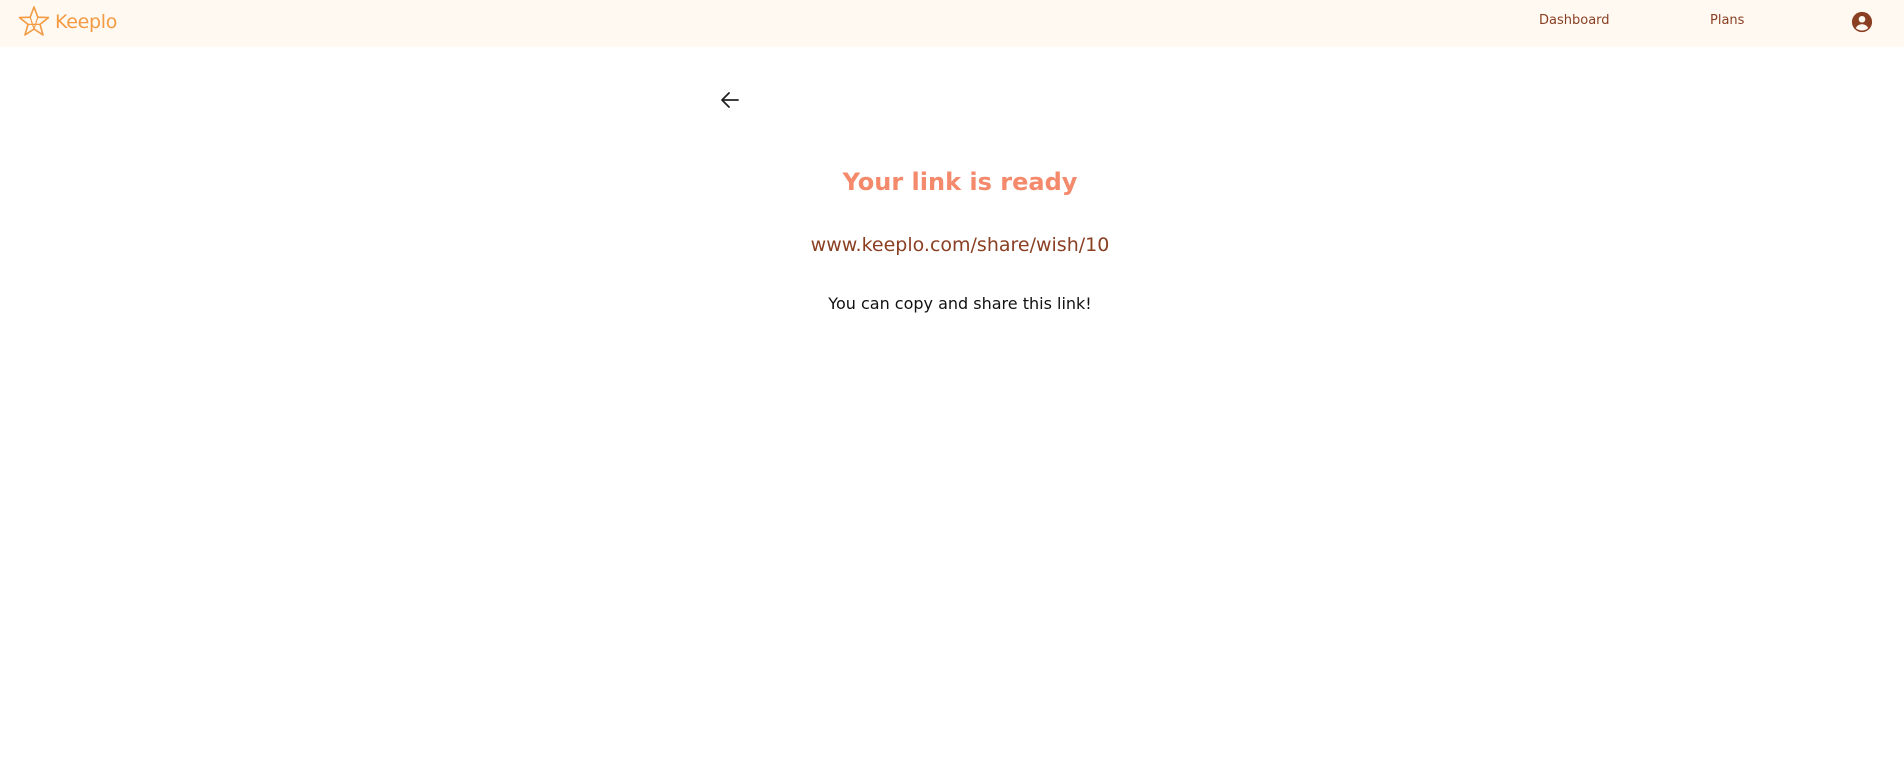 The height and width of the screenshot is (771, 1904). What do you see at coordinates (952, 23) in the screenshot?
I see `top-navbar: Keeplo Dashboard Plans` at bounding box center [952, 23].